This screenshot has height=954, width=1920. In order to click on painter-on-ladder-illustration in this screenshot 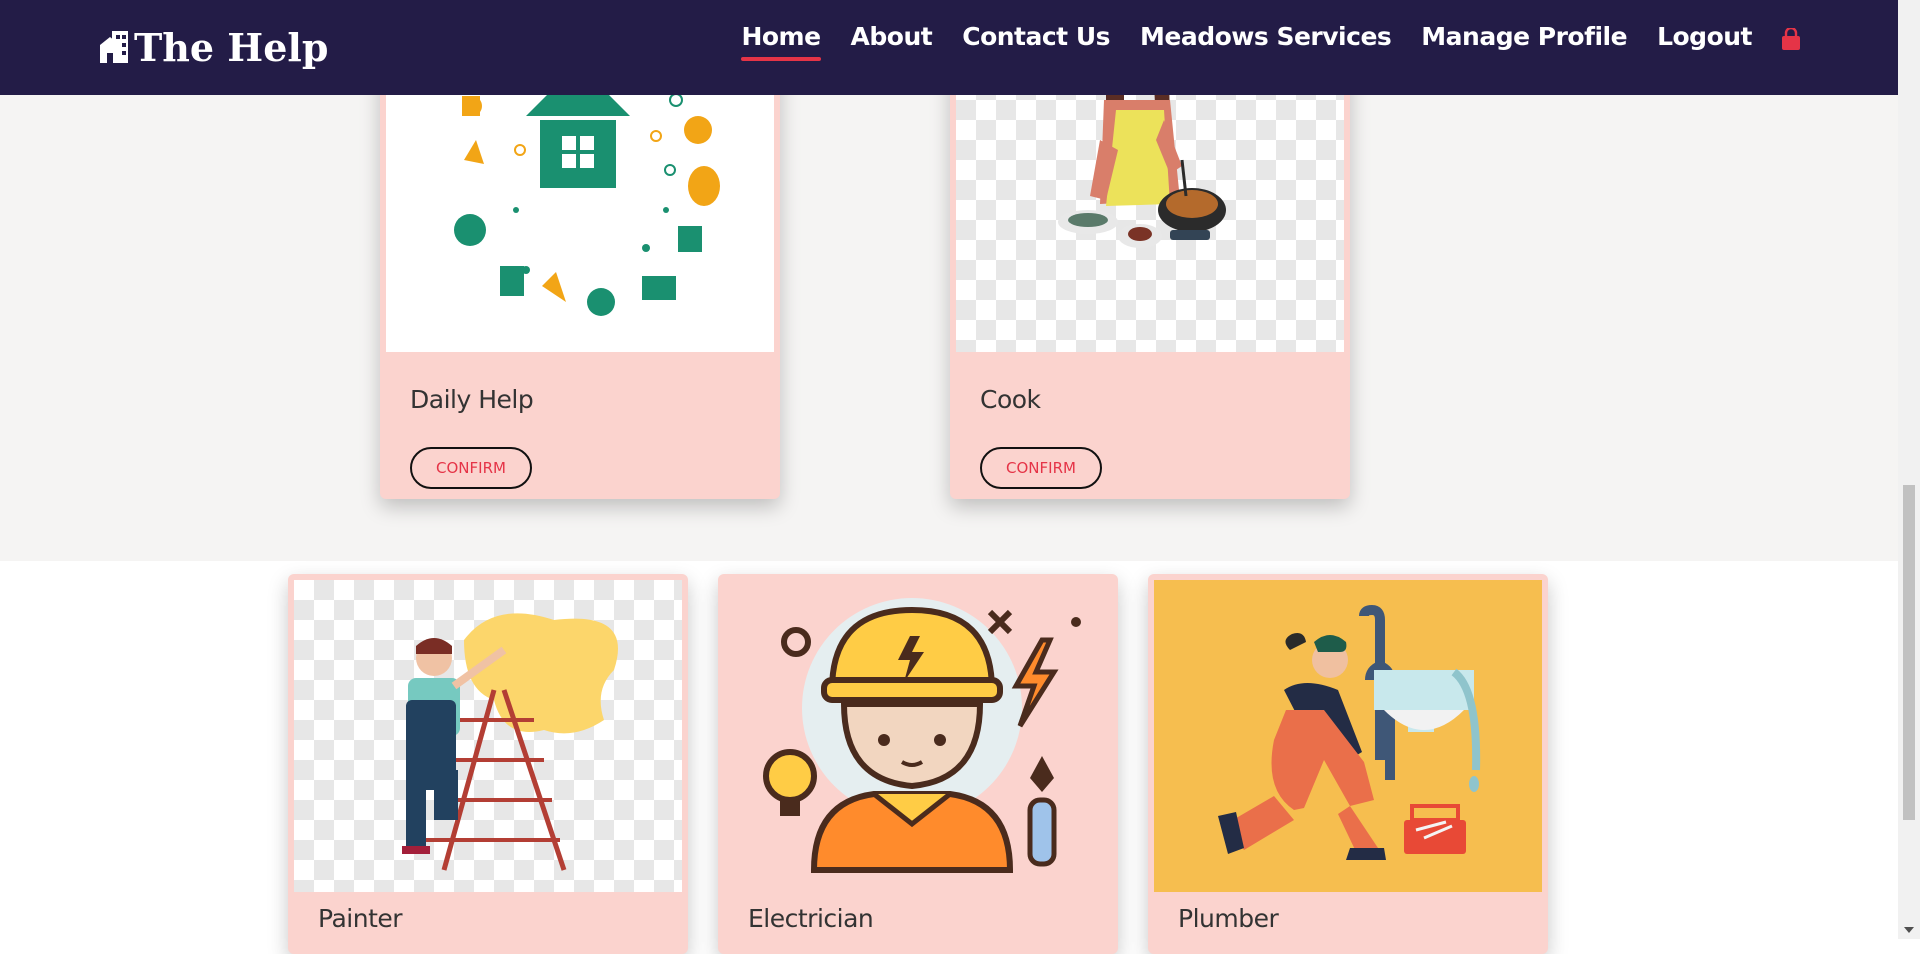, I will do `click(488, 736)`.